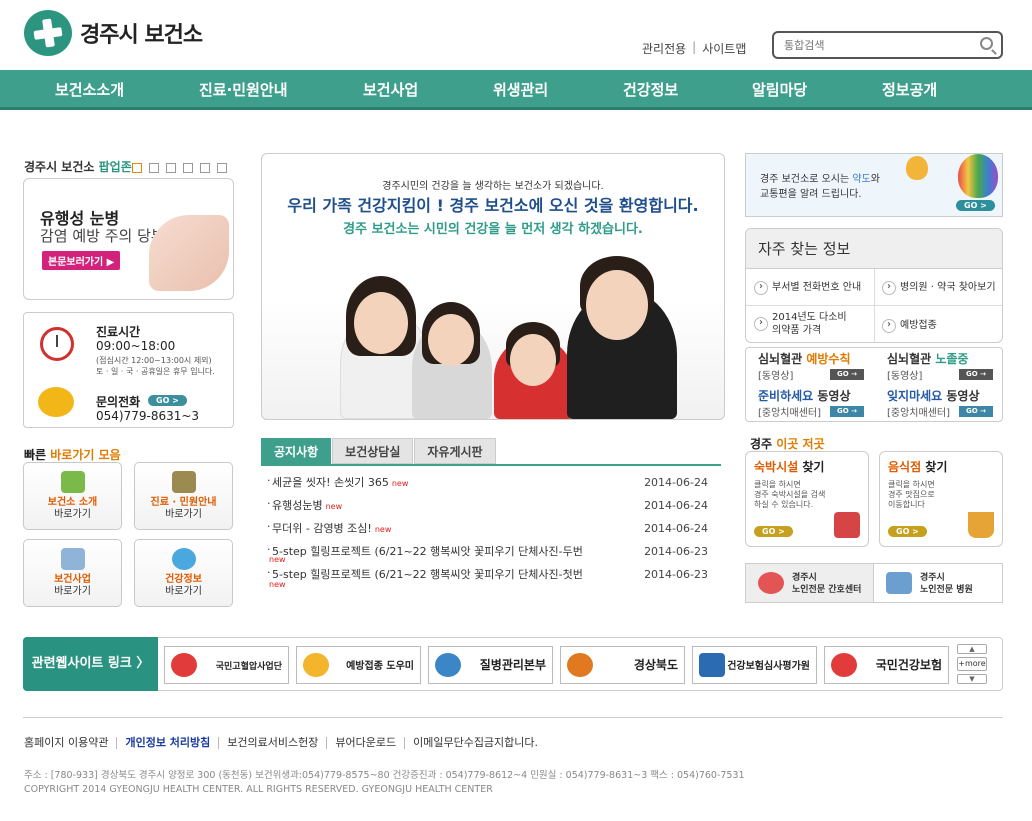 The image size is (1032, 821). What do you see at coordinates (939, 366) in the screenshot?
I see `video-link: 심뇌혈관 노졸중 [동영상] GO →` at bounding box center [939, 366].